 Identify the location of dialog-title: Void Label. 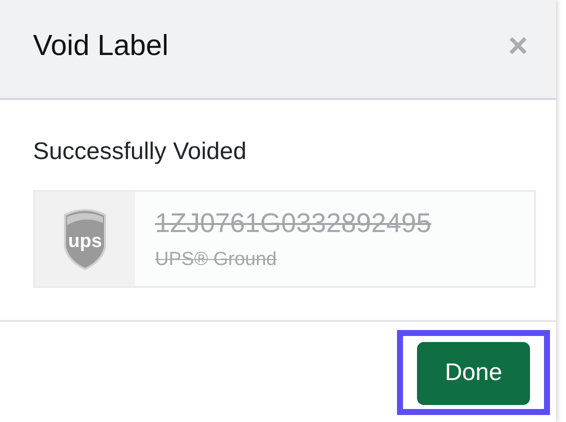
(100, 46).